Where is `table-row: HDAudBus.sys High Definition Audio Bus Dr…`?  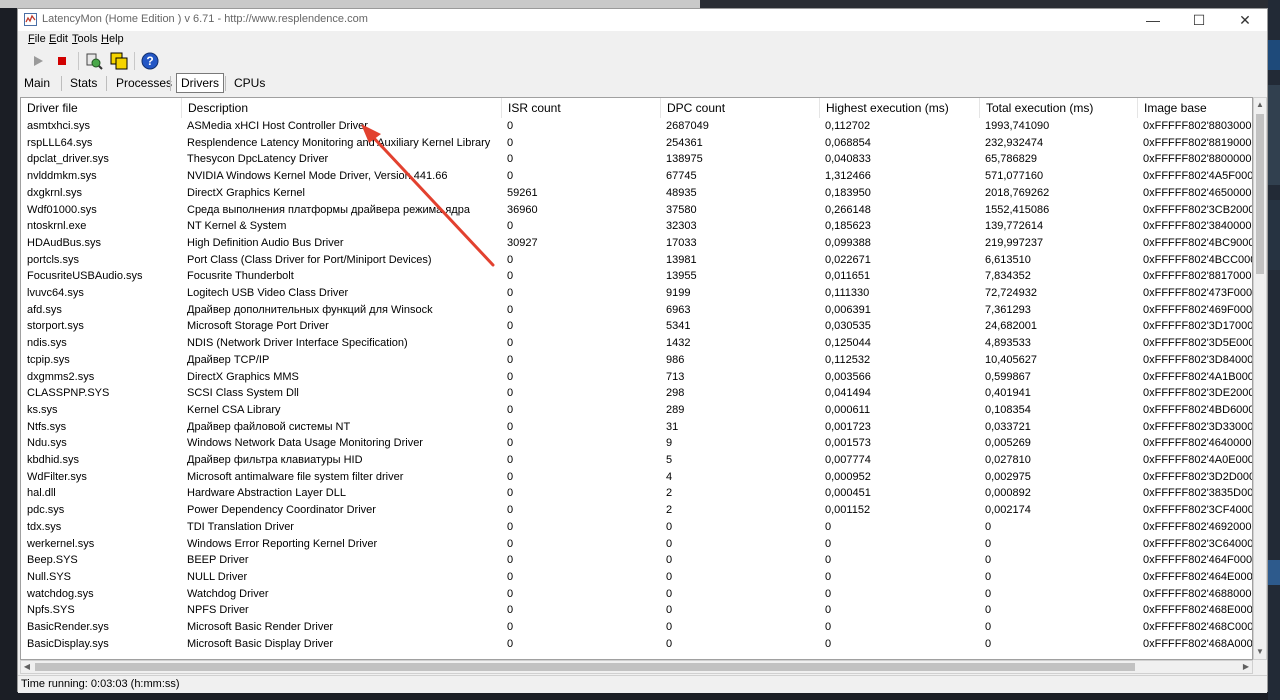
table-row: HDAudBus.sys High Definition Audio Bus Dr… is located at coordinates (636, 243).